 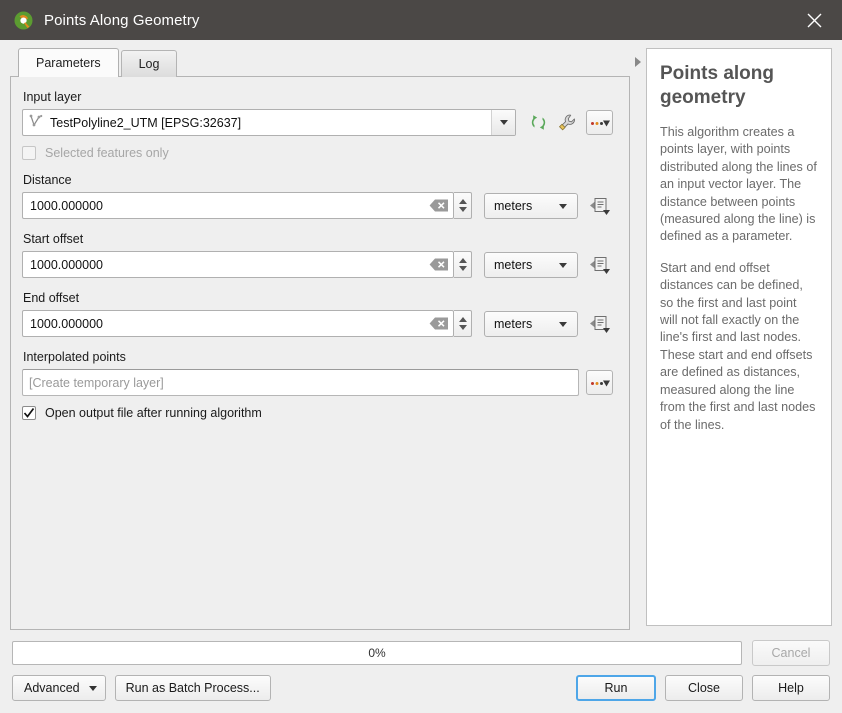 I want to click on end-offset-input: 1000.000000, so click(x=238, y=323).